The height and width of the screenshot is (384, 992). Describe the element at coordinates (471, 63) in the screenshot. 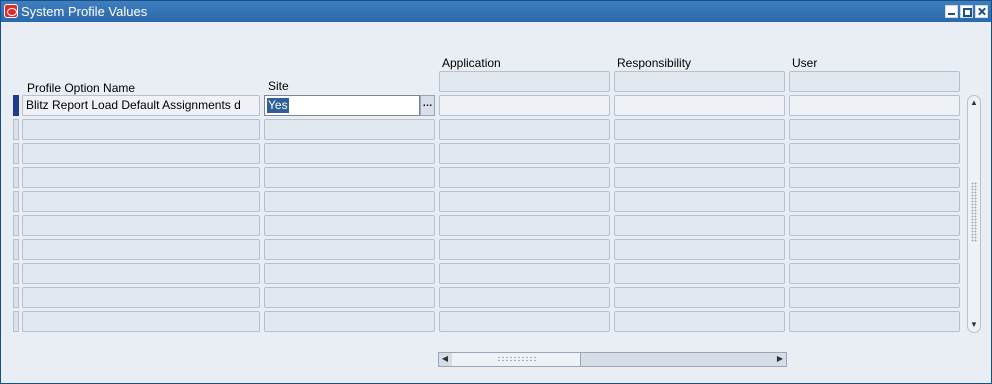

I see `header-application: Application` at that location.